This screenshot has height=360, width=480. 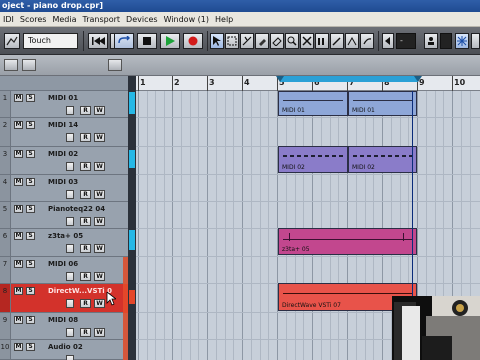 What do you see at coordinates (64, 19) in the screenshot?
I see `menu-media: Media` at bounding box center [64, 19].